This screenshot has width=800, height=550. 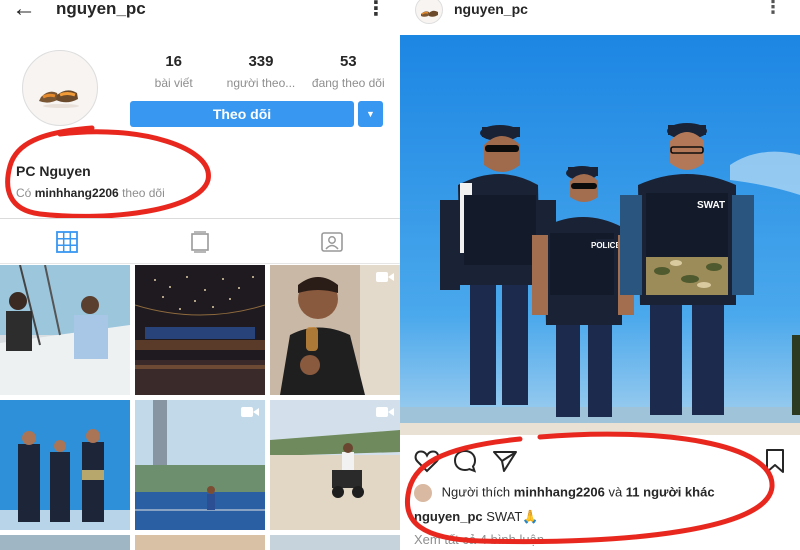 I want to click on liker-avatar, so click(x=423, y=493).